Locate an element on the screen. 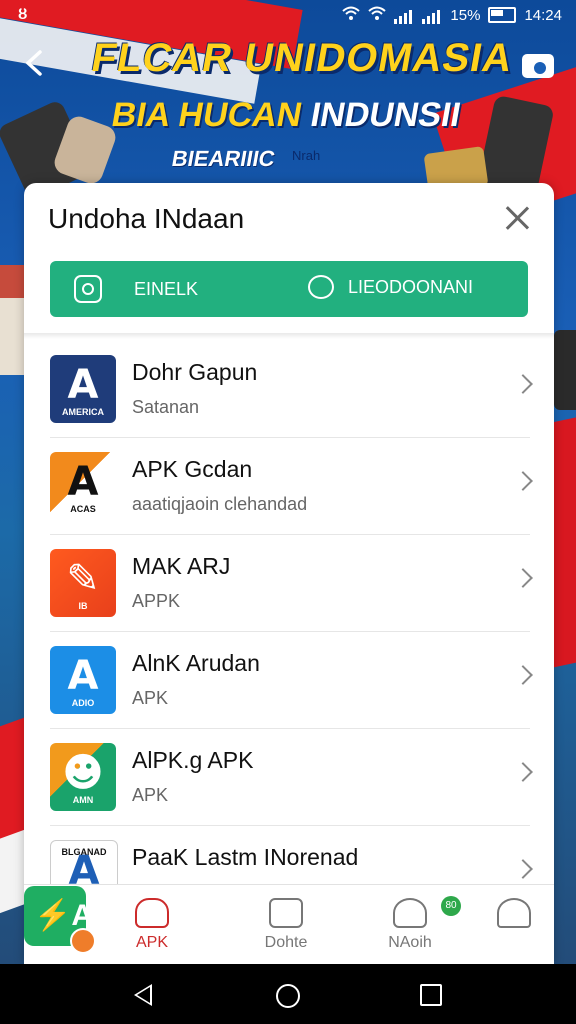  app-icon: A ACAS is located at coordinates (83, 486).